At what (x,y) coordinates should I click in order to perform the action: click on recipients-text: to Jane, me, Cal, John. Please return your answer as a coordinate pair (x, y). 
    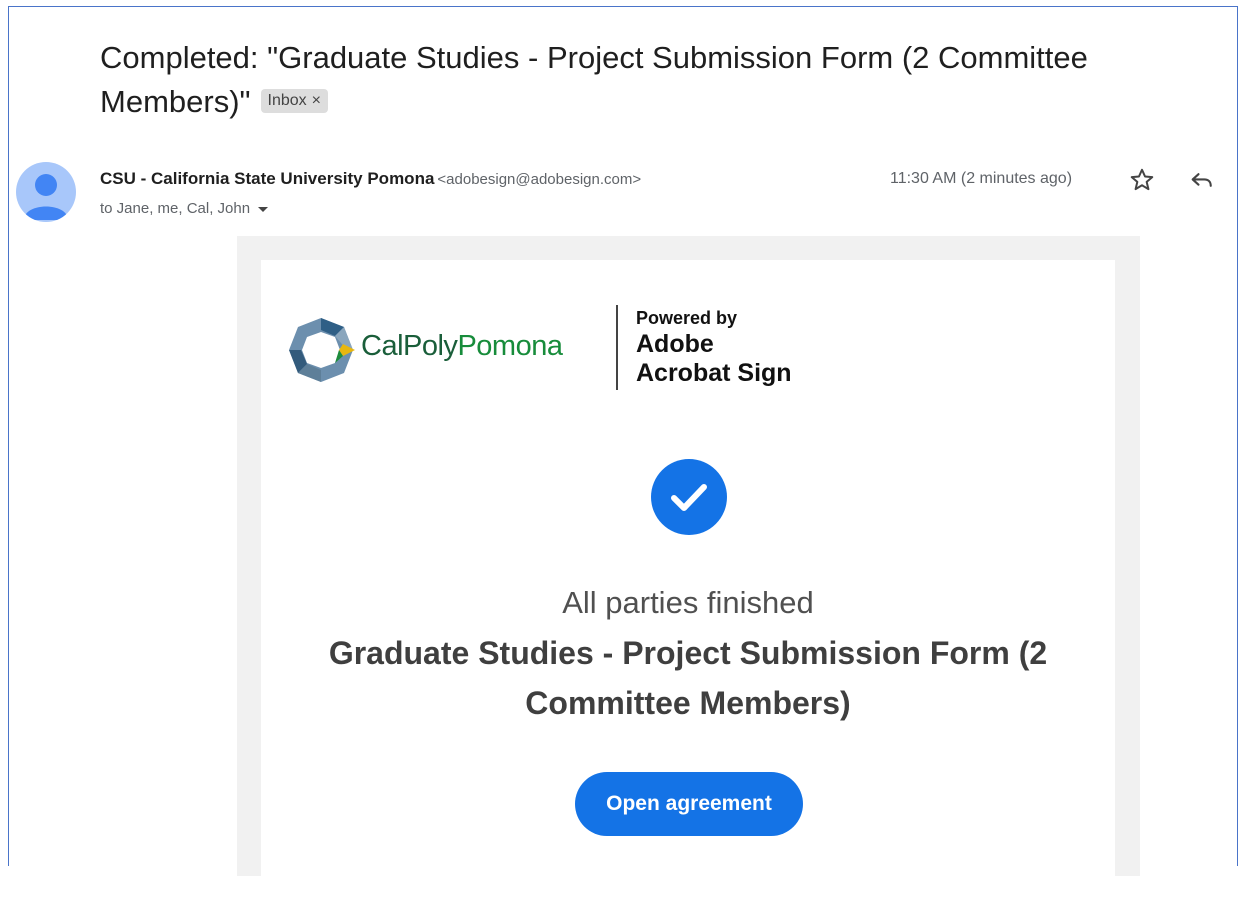
    Looking at the image, I should click on (175, 208).